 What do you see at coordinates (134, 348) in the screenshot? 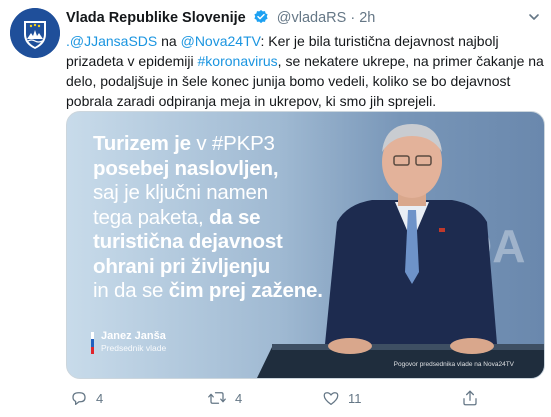
I see `signature-role: Predsednik vlade` at bounding box center [134, 348].